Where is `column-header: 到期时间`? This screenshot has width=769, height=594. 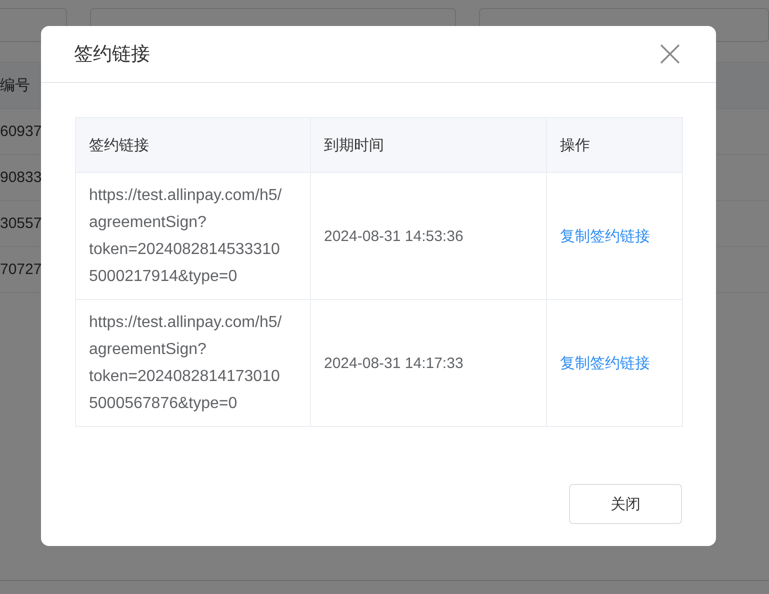 column-header: 到期时间 is located at coordinates (428, 145).